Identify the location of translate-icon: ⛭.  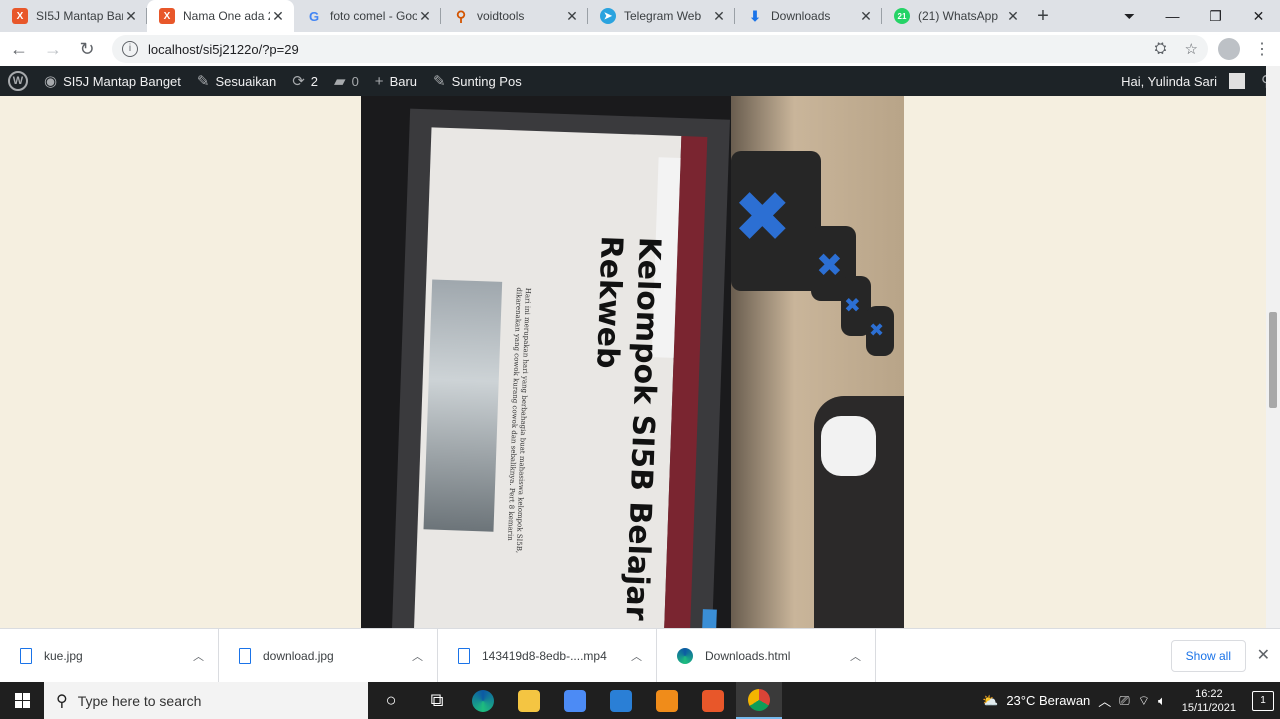
(1161, 49).